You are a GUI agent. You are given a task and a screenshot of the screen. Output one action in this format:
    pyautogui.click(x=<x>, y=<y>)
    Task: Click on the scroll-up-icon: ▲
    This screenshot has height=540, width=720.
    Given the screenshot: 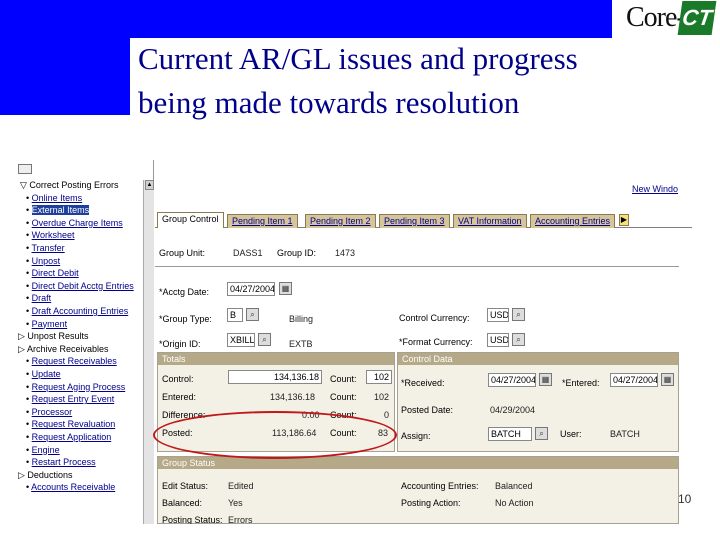 What is the action you would take?
    pyautogui.click(x=149, y=185)
    